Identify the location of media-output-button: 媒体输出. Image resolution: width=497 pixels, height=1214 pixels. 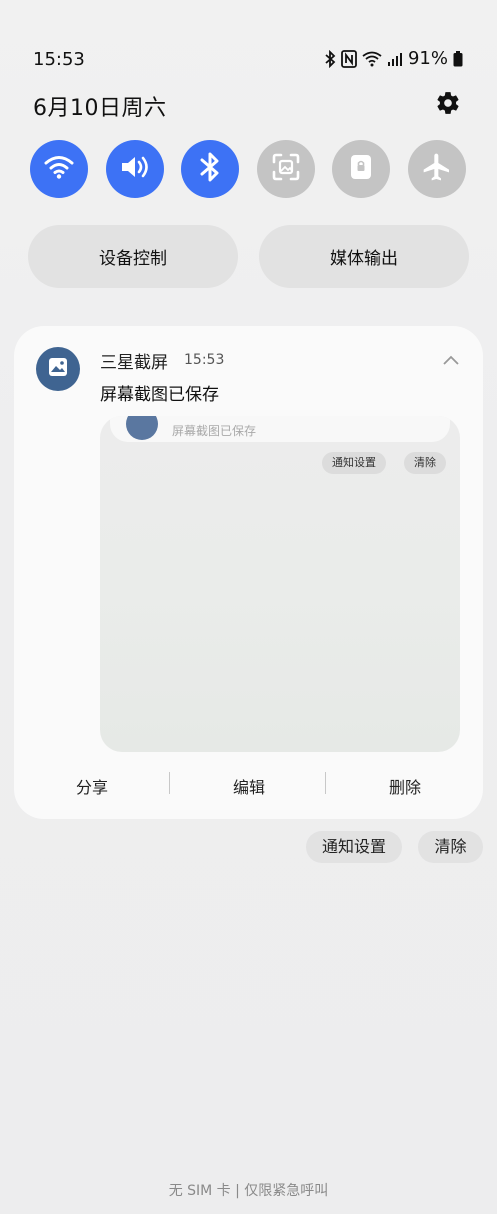
(364, 256).